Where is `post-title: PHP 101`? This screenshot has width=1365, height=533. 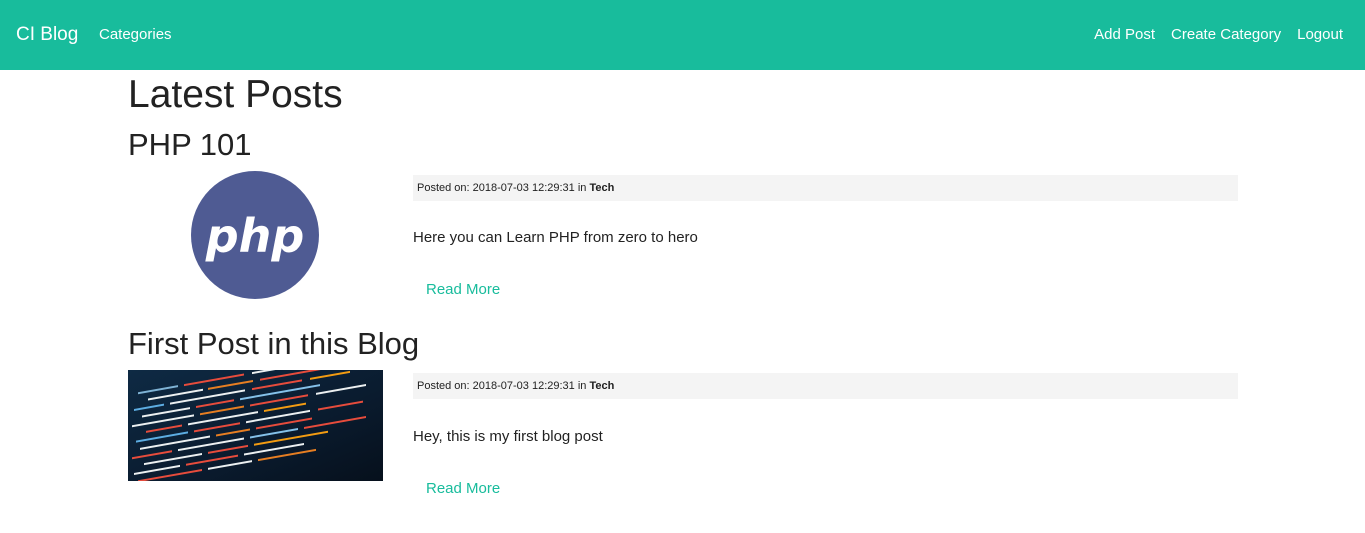
post-title: PHP 101 is located at coordinates (190, 144).